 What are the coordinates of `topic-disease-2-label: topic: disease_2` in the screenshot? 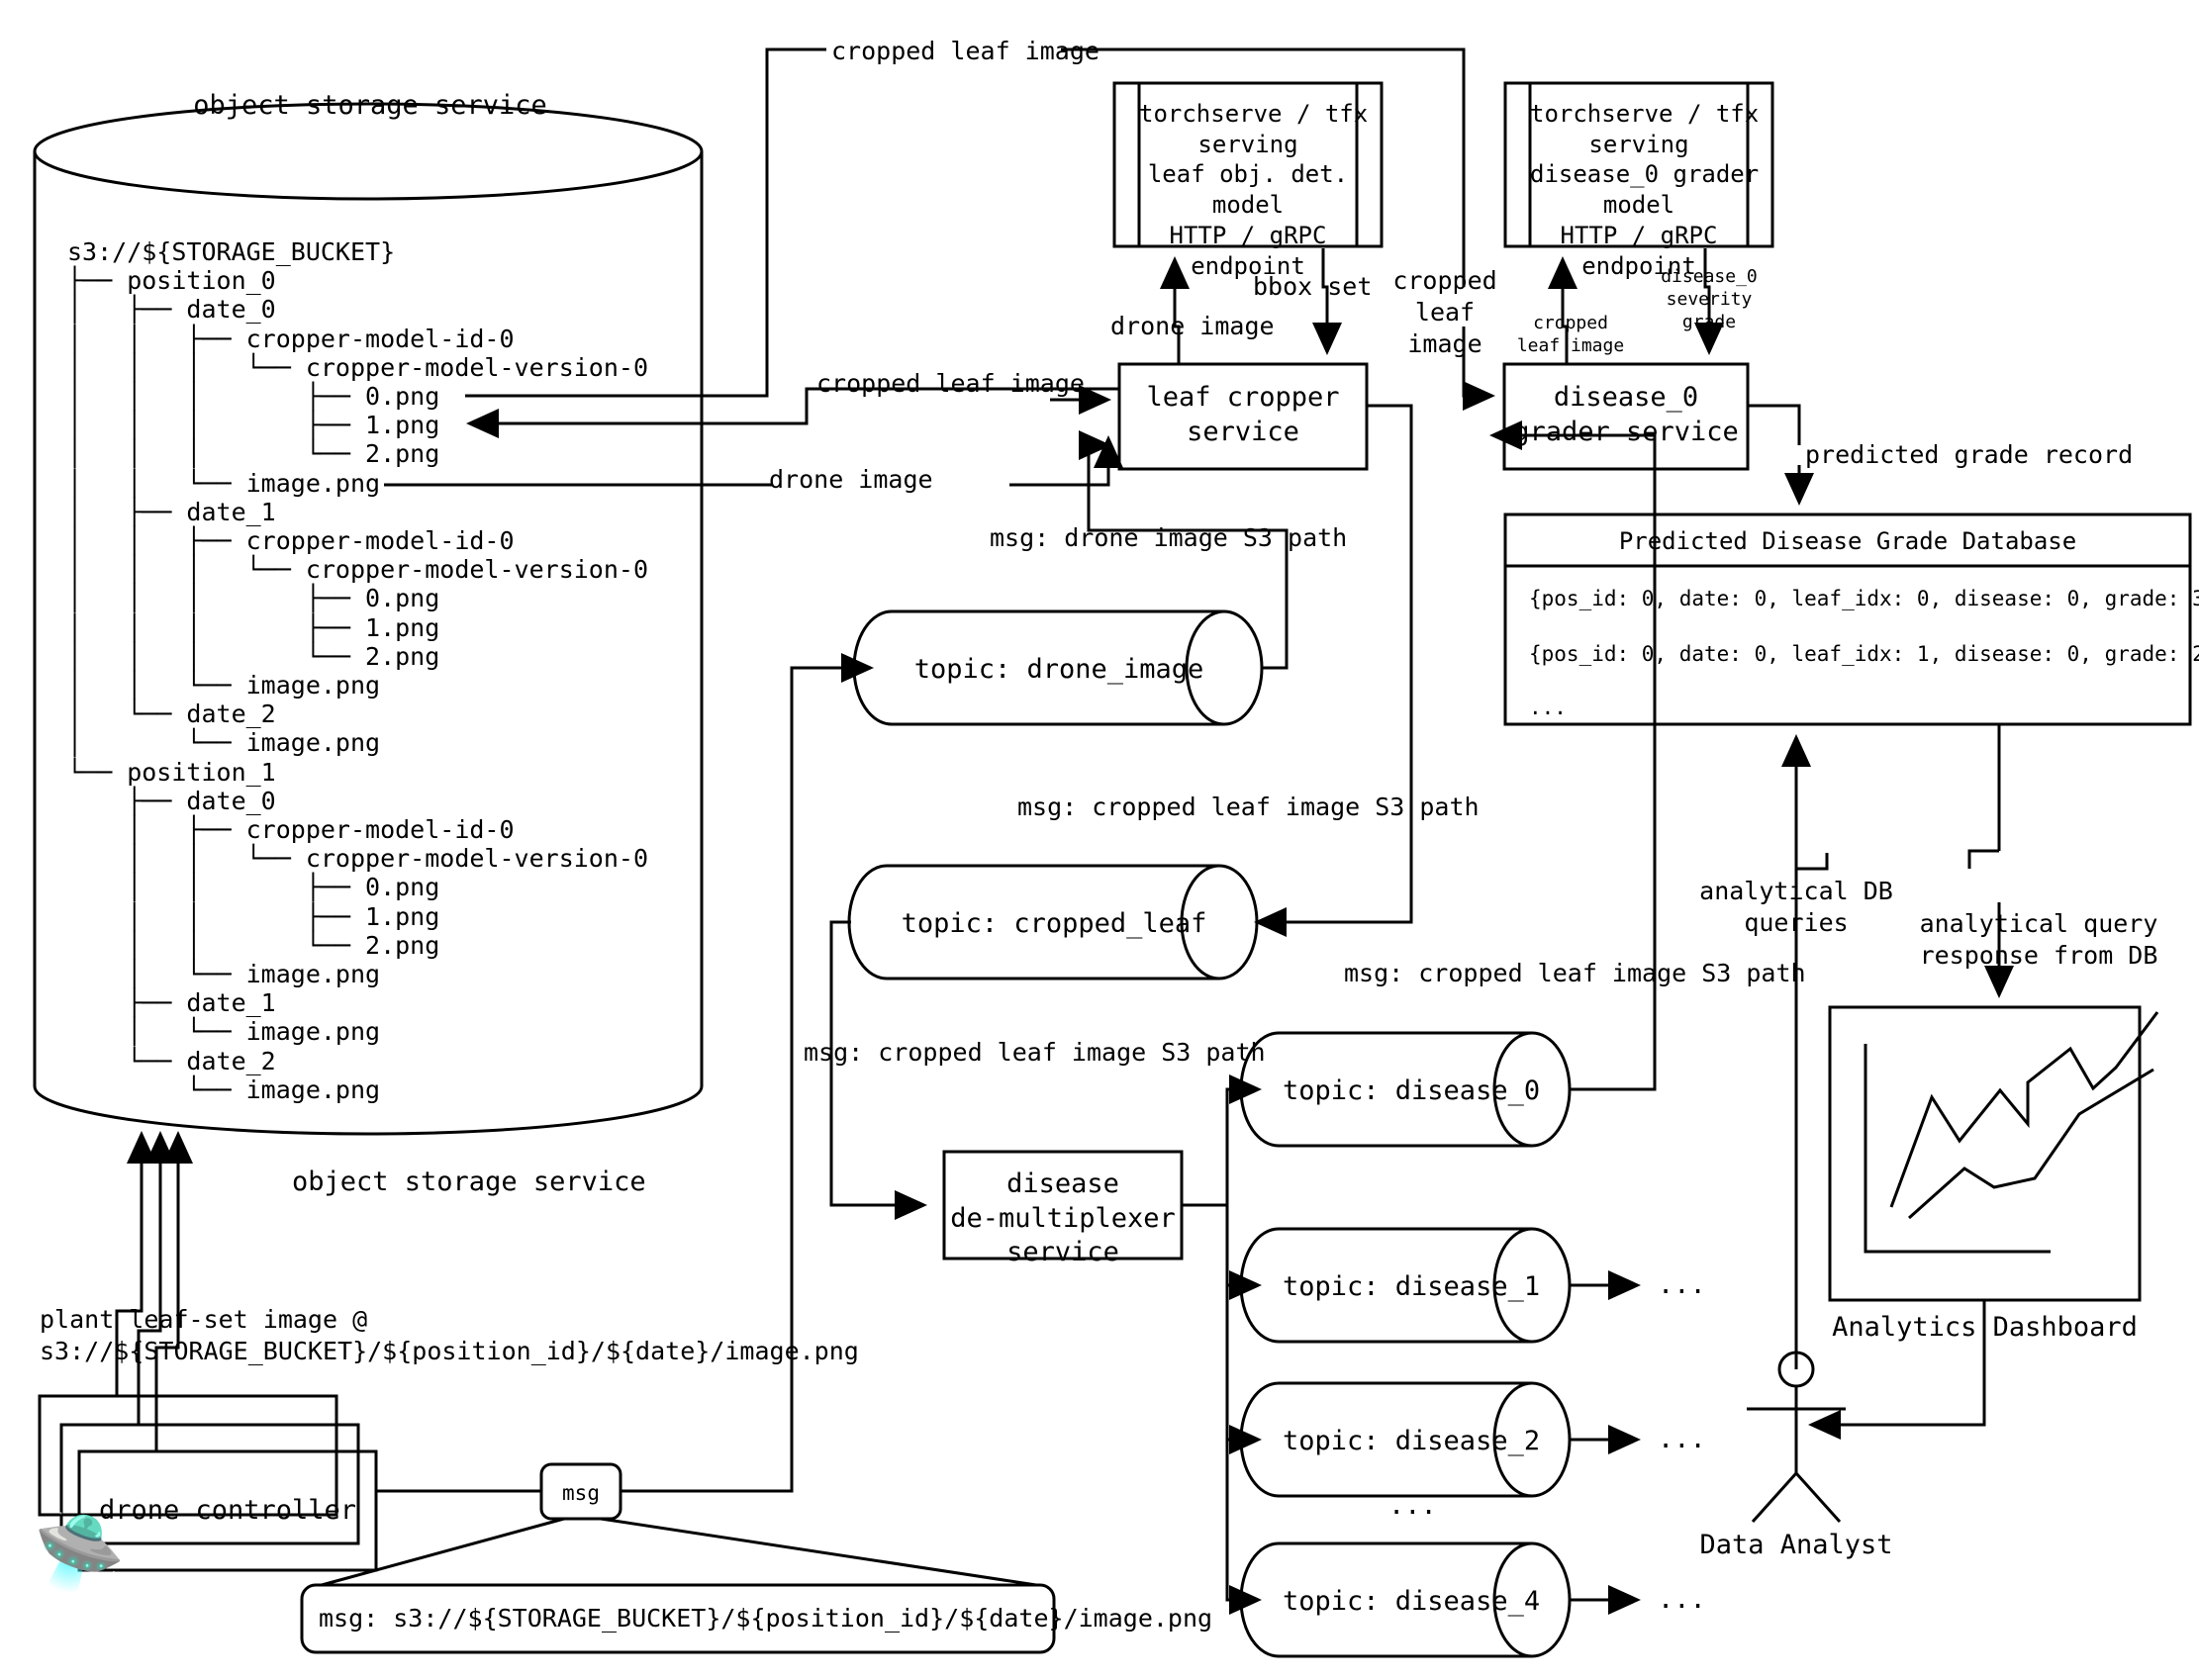 It's located at (1412, 1441).